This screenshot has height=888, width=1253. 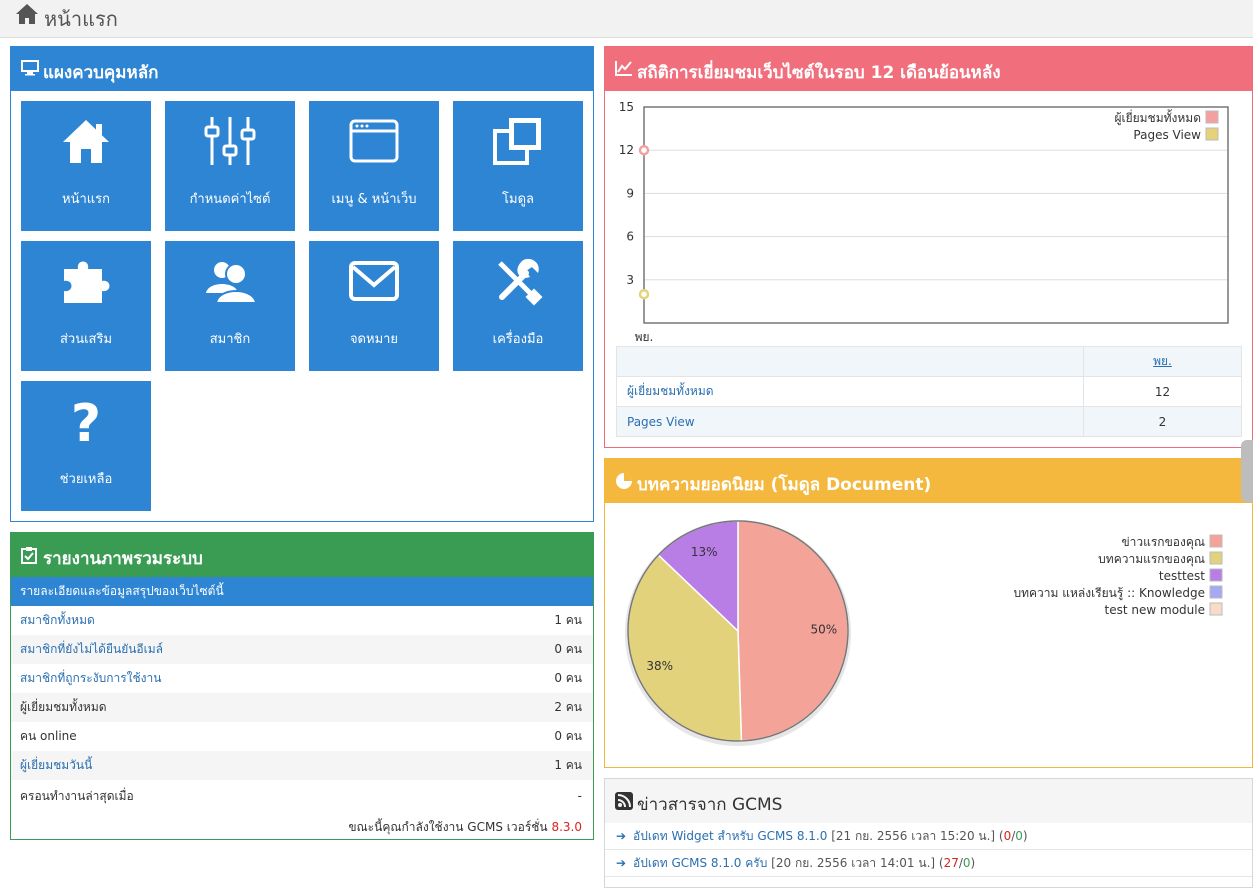 I want to click on report-row-label: ครอนทำงานล่าสุดเมื่อ, so click(x=77, y=796).